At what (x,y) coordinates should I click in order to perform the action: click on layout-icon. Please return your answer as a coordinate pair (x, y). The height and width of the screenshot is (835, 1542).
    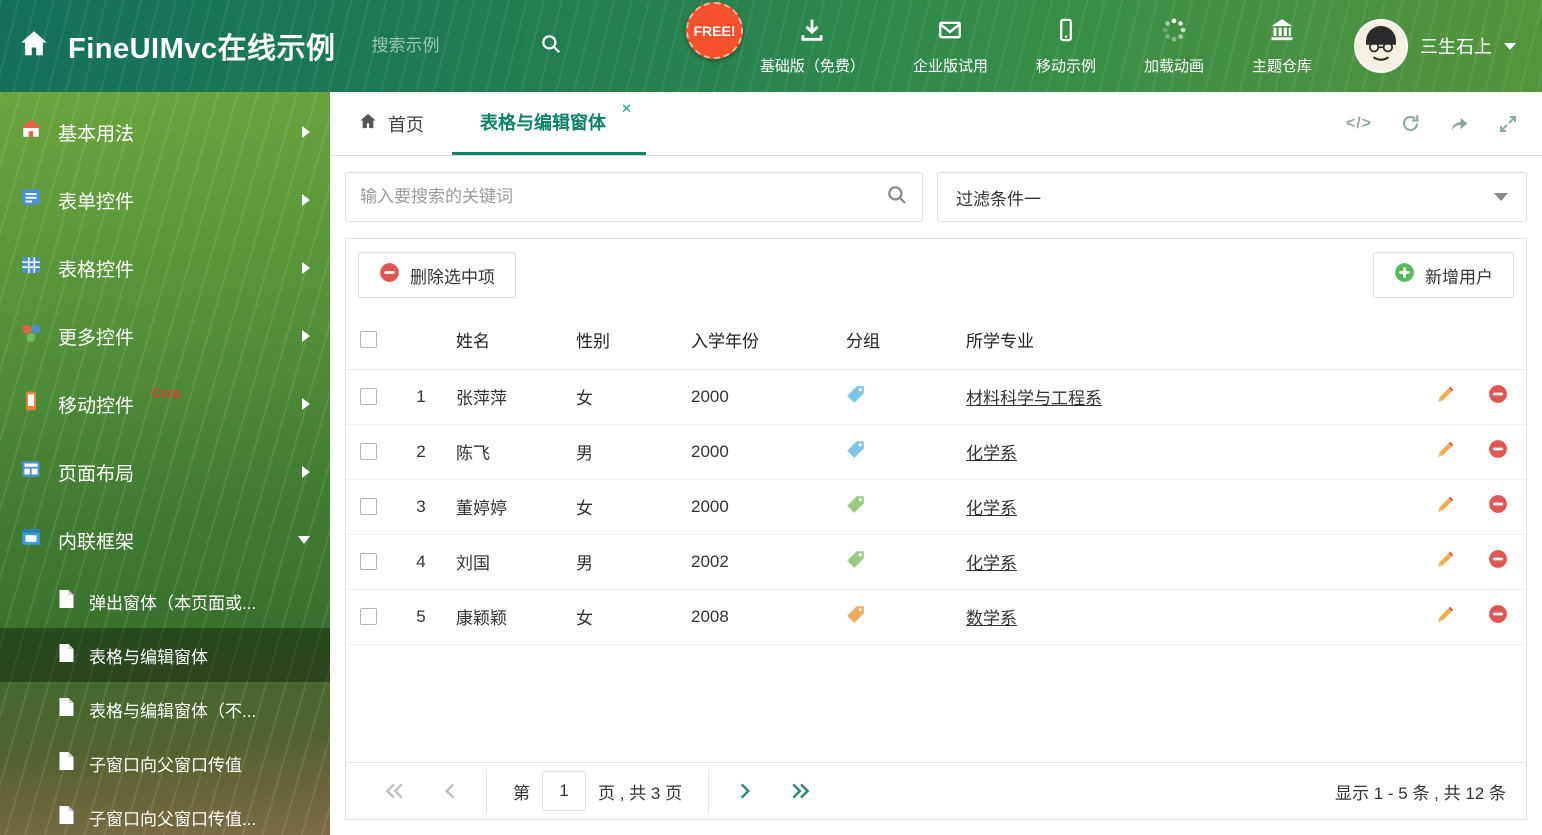
    Looking at the image, I should click on (31, 472).